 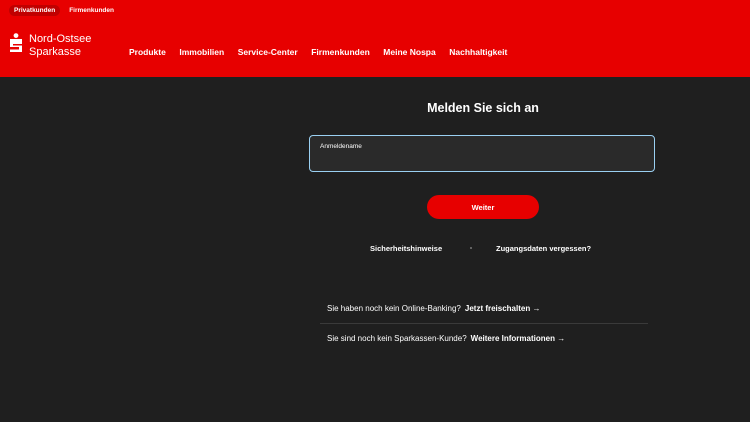 I want to click on info-divider, so click(x=484, y=323).